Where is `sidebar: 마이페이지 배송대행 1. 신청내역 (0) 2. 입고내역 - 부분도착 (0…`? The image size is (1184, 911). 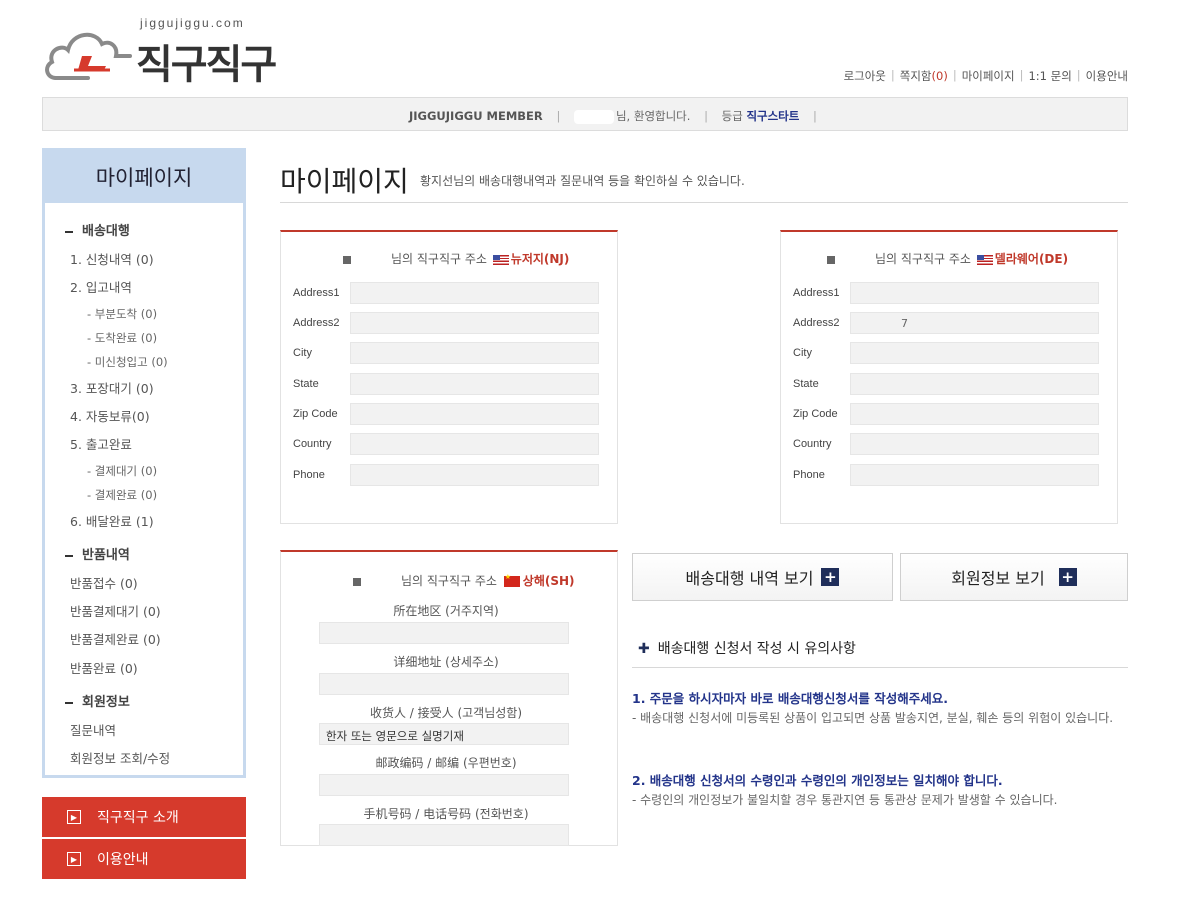
sidebar: 마이페이지 배송대행 1. 신청내역 (0) 2. 입고내역 - 부분도착 (0… is located at coordinates (144, 463).